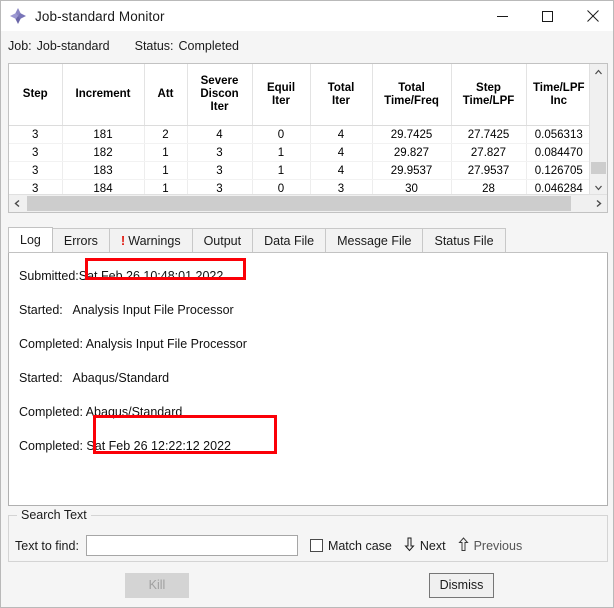  I want to click on tab-status-file: Status File, so click(464, 240).